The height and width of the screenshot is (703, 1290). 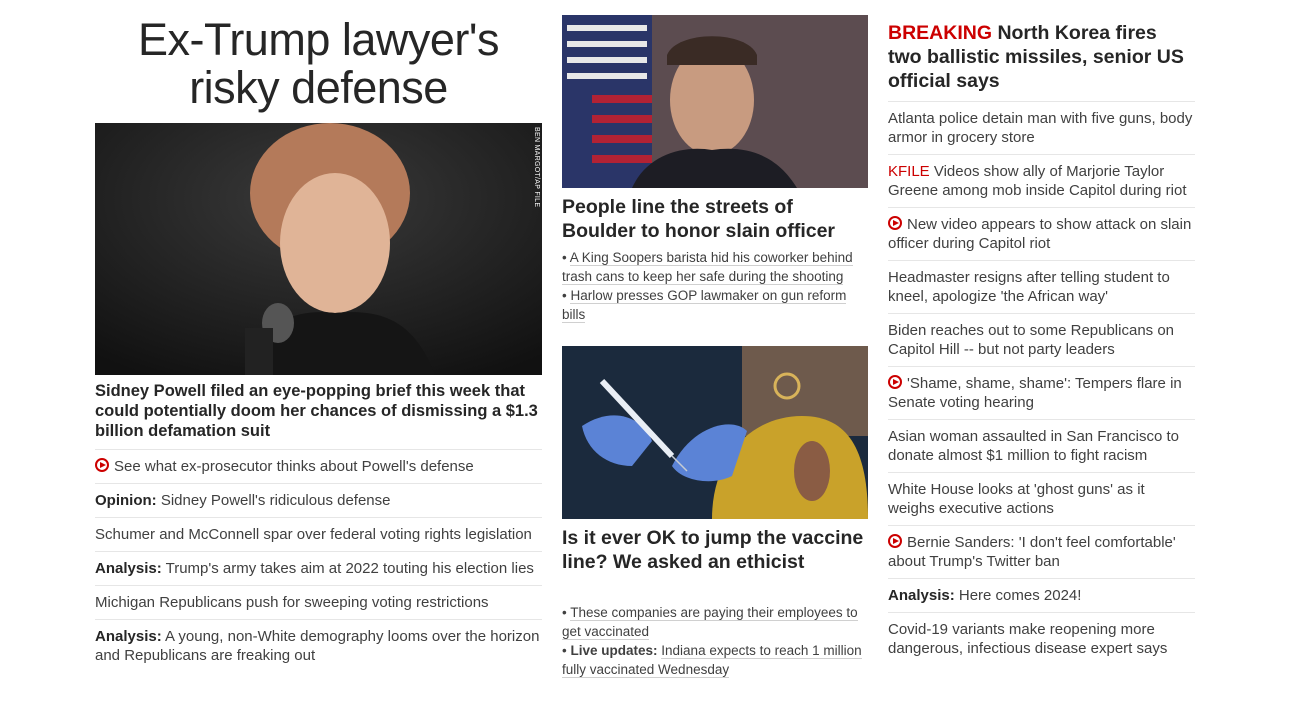 I want to click on list-item-label: Opinion:, so click(x=126, y=500).